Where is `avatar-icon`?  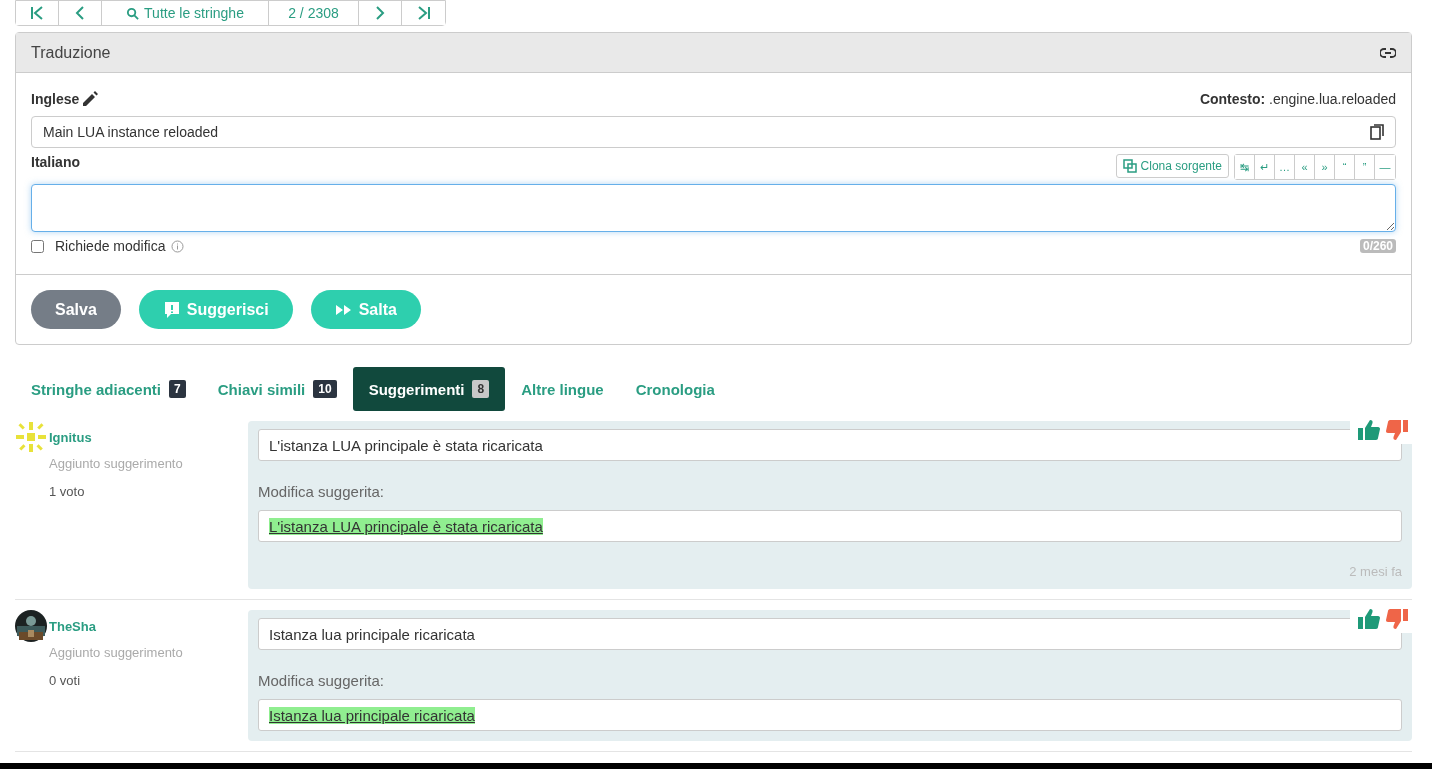 avatar-icon is located at coordinates (31, 437).